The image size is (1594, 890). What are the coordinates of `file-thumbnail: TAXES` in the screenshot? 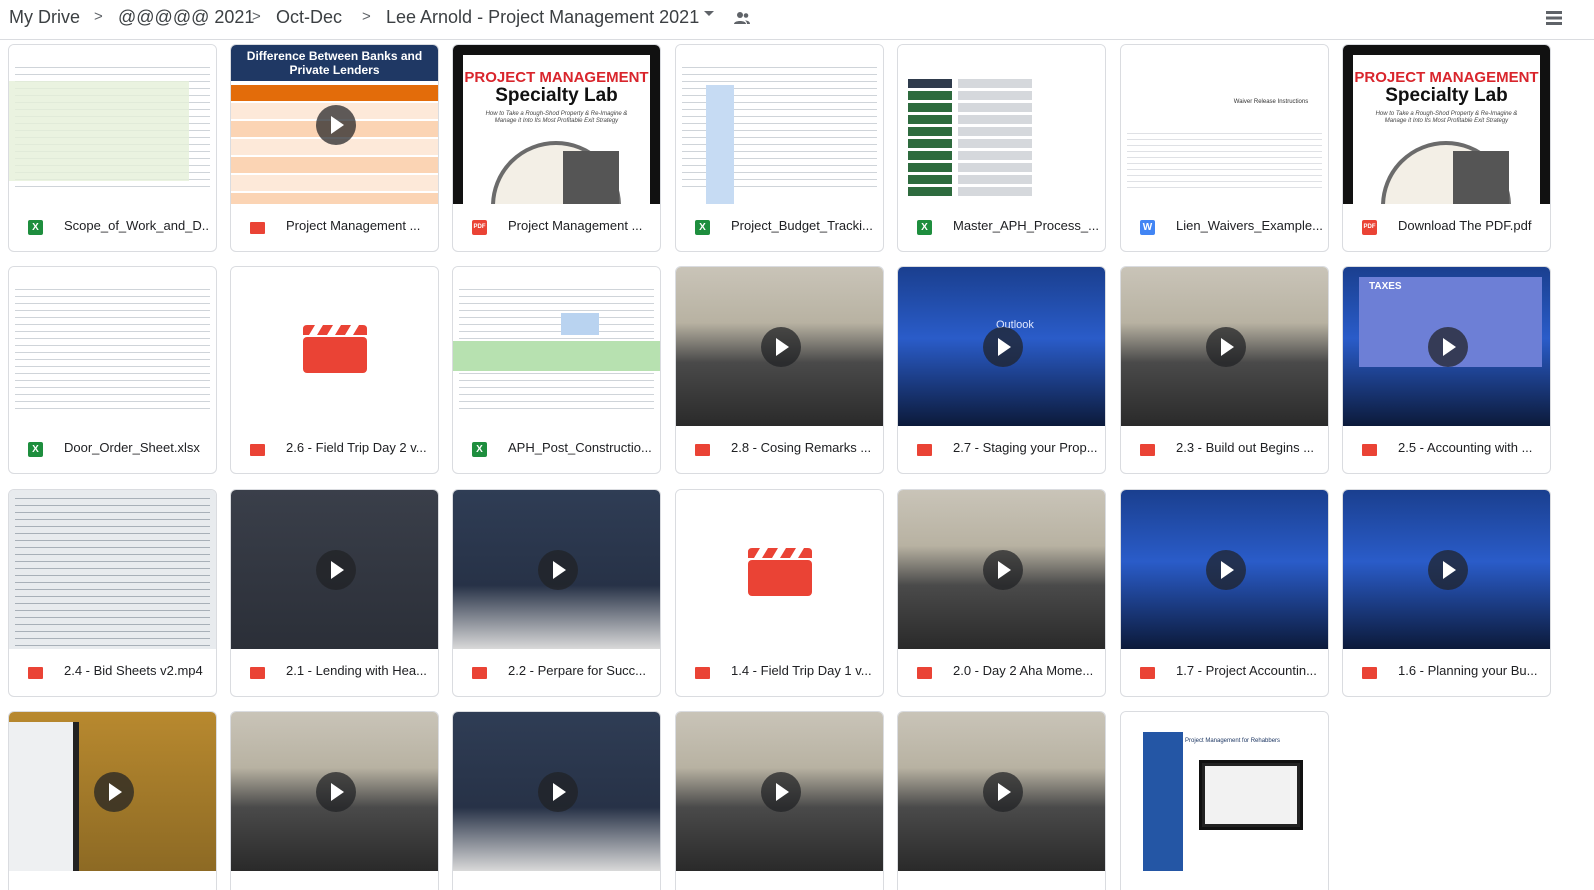 It's located at (1446, 346).